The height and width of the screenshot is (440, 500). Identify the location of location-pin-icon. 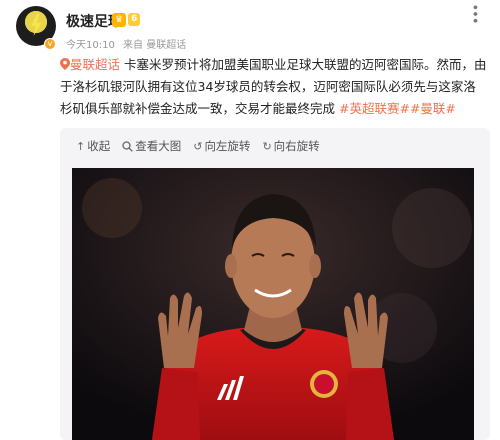
(65, 64).